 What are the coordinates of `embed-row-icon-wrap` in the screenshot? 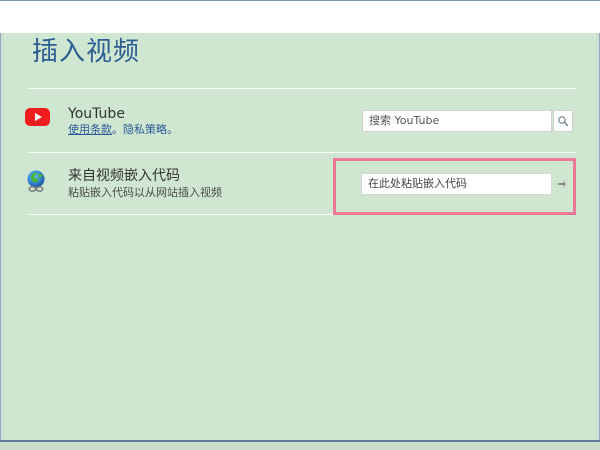 It's located at (38, 182).